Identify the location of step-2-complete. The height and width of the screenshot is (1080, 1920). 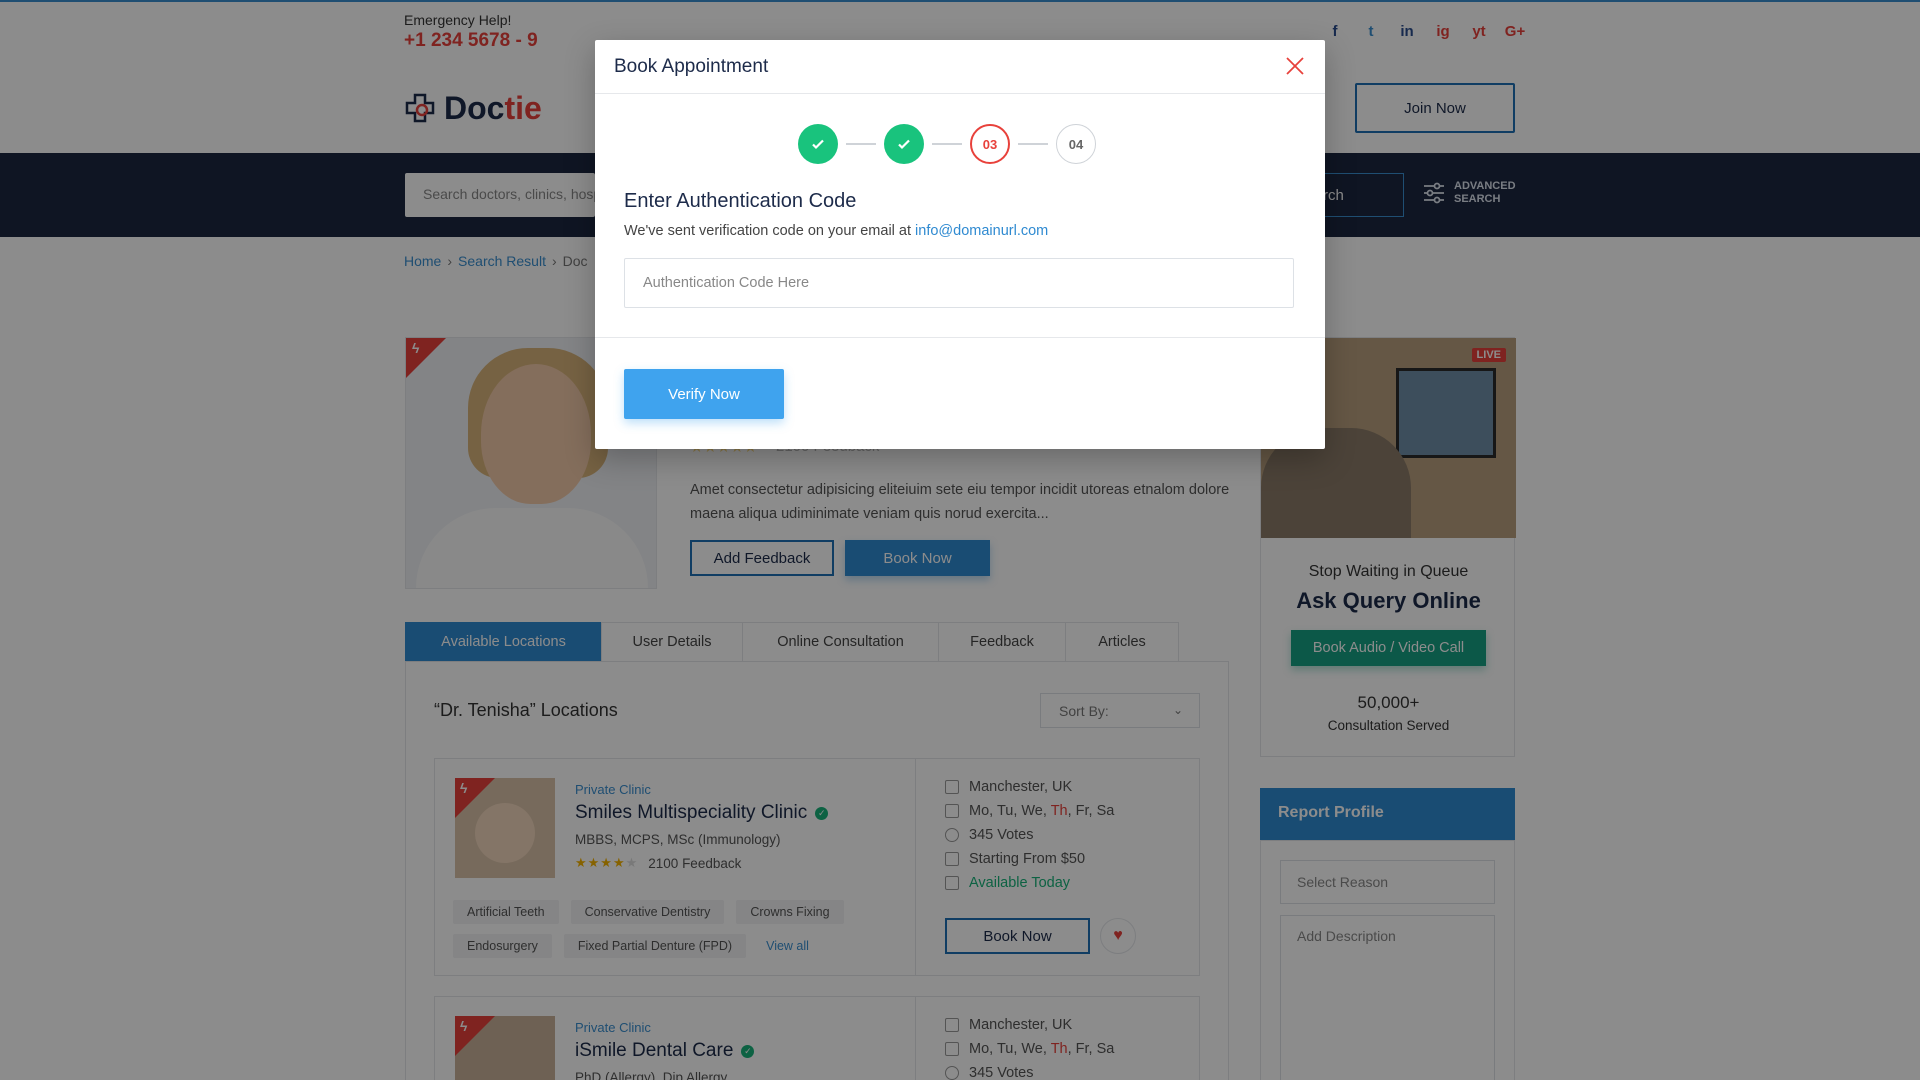
(904, 144).